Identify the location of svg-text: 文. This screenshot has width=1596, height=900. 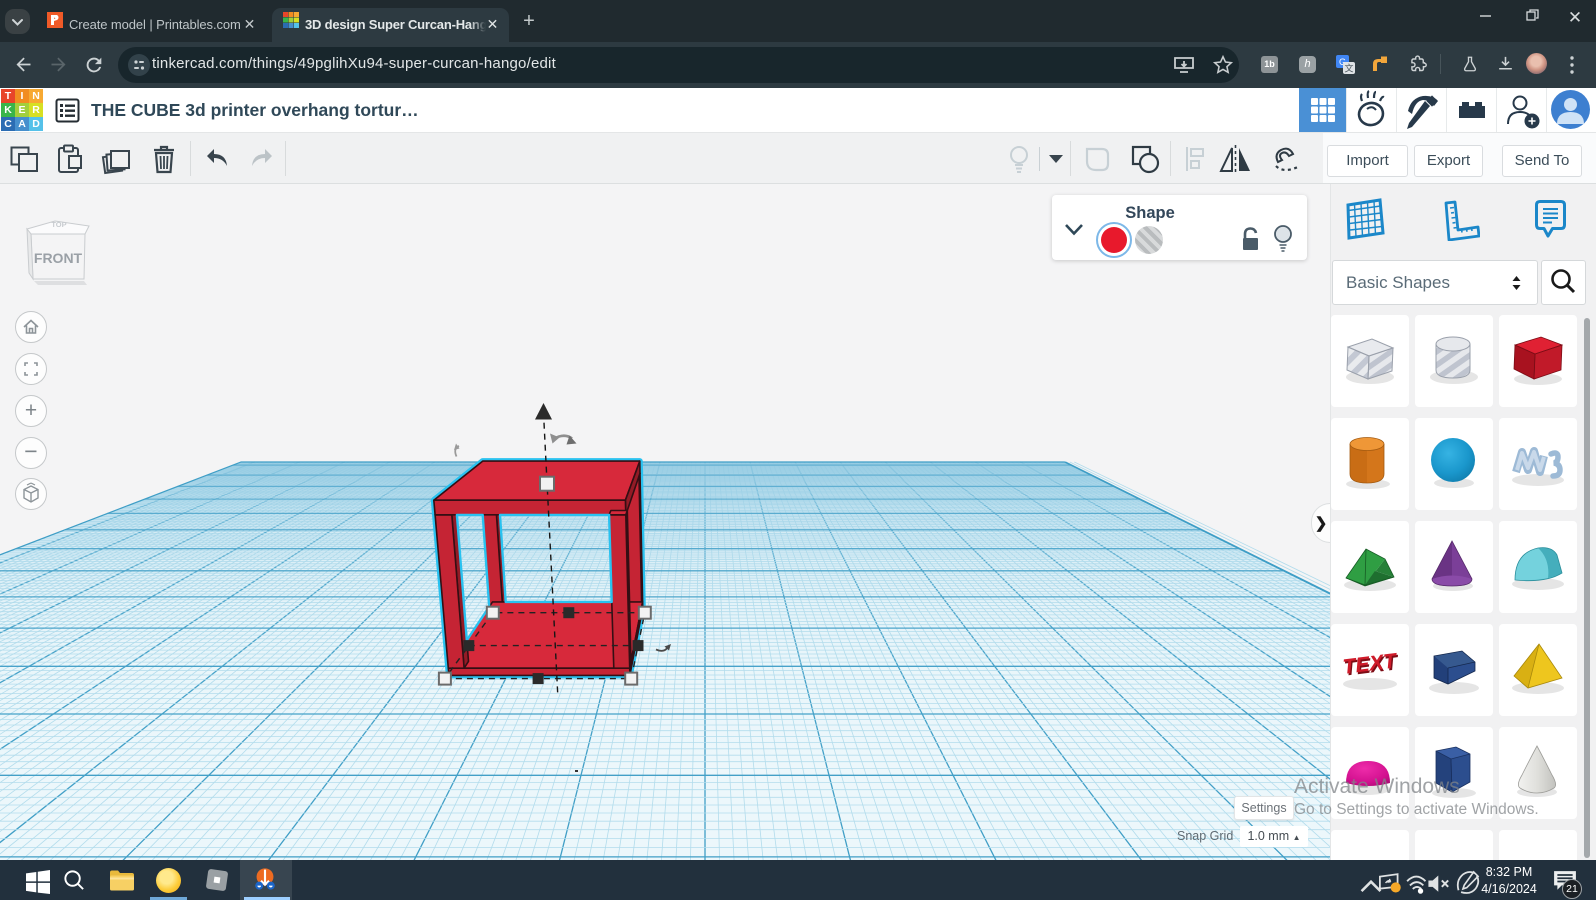
(1348, 68).